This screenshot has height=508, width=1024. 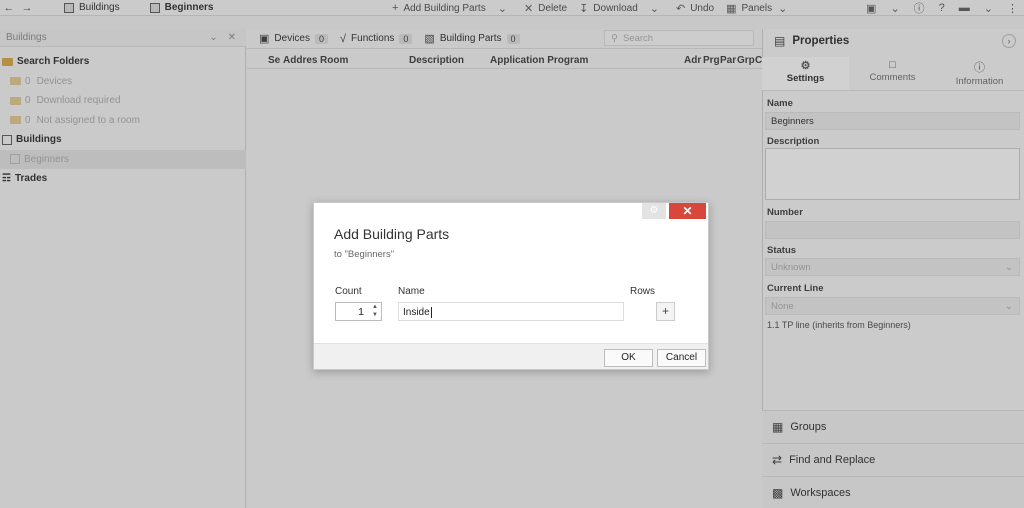 What do you see at coordinates (654, 211) in the screenshot?
I see `gear-icon: ⚙` at bounding box center [654, 211].